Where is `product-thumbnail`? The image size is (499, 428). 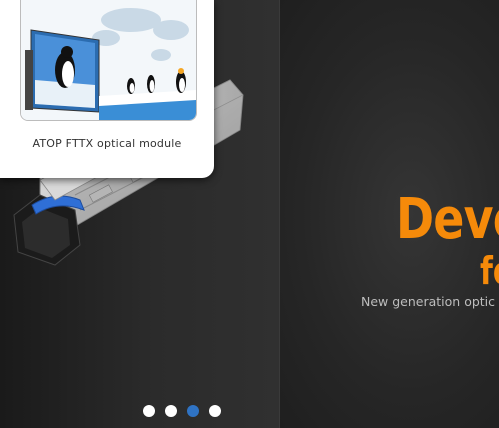 product-thumbnail is located at coordinates (108, 60).